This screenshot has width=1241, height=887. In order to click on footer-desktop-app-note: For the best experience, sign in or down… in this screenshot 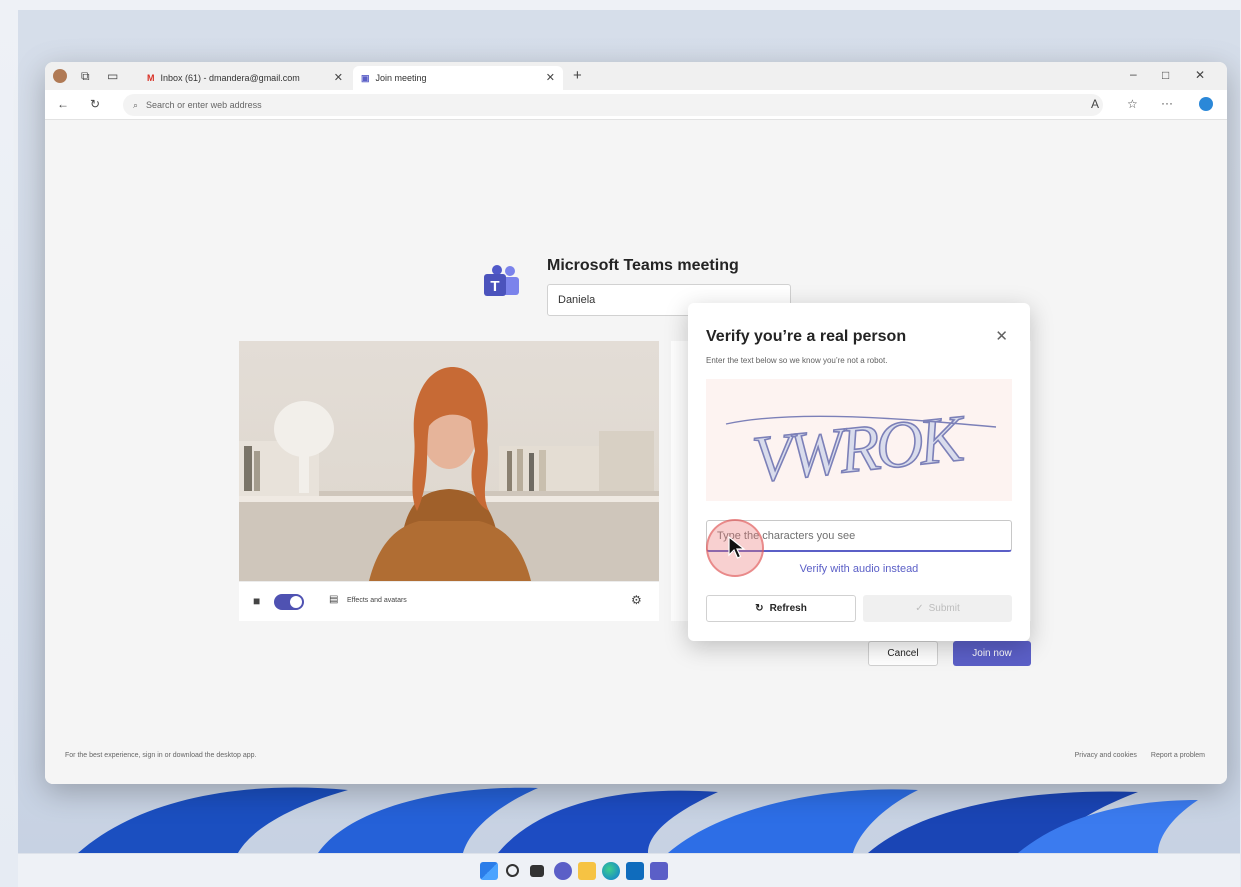, I will do `click(160, 755)`.